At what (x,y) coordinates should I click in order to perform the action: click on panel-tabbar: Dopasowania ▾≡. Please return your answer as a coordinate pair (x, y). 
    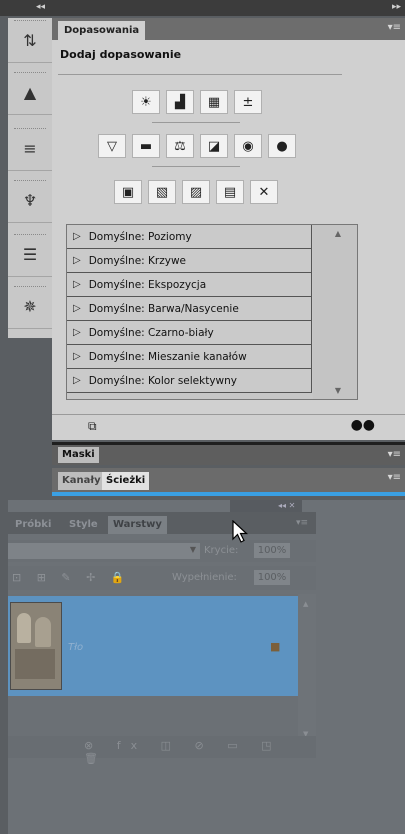
    Looking at the image, I should click on (228, 29).